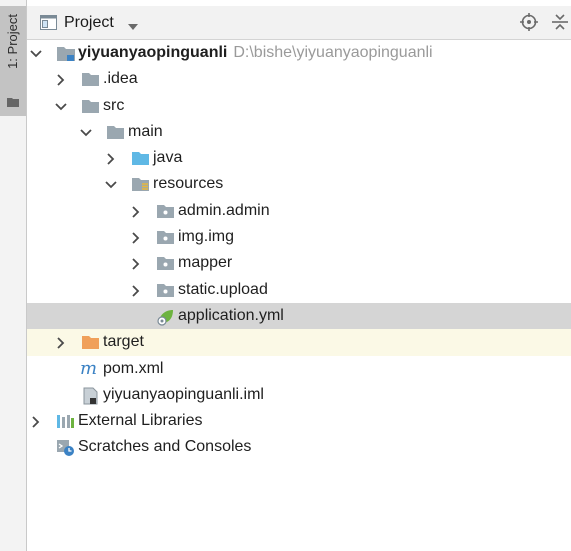 The width and height of the screenshot is (571, 551). Describe the element at coordinates (299, 342) in the screenshot. I see `tree-row-target: target` at that location.